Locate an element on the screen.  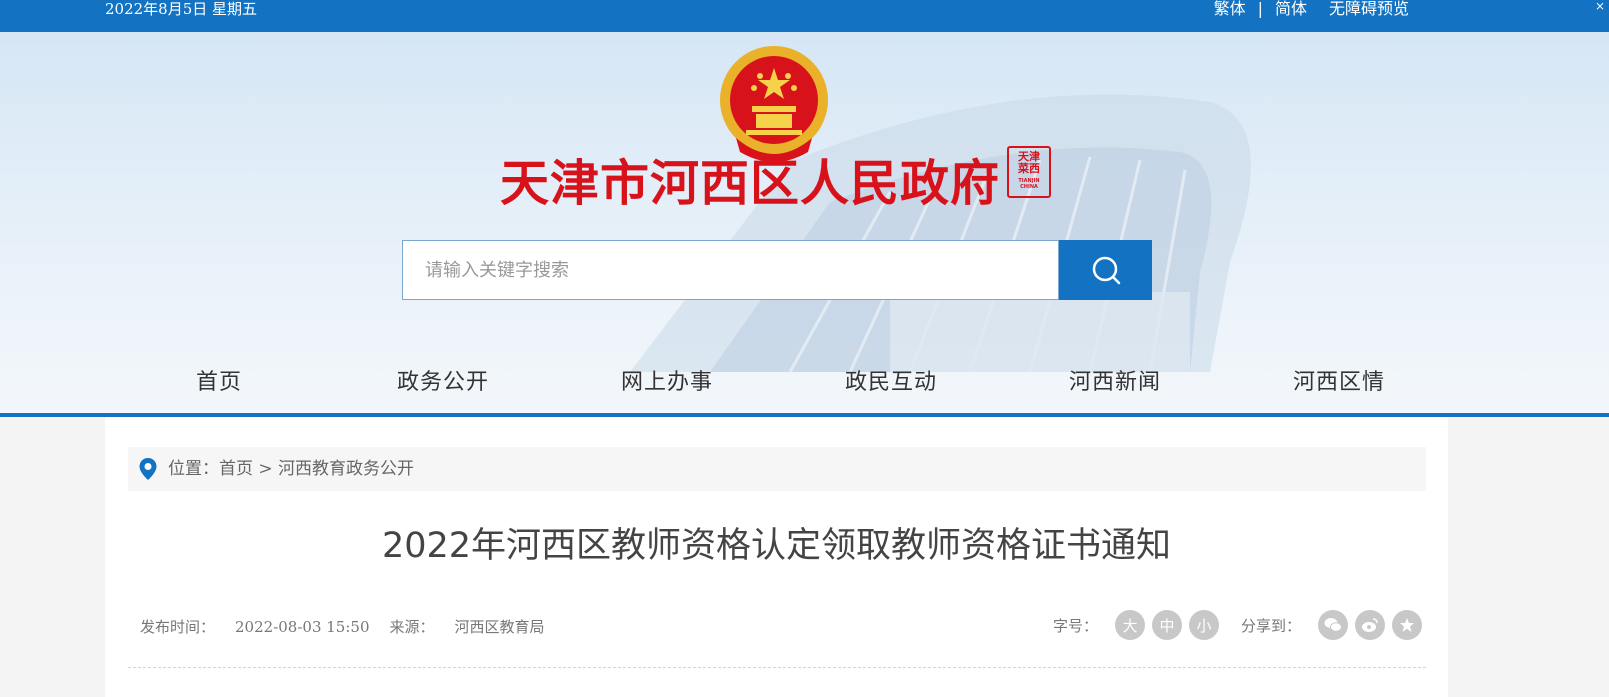
article-meta: 发布时间： 2022-08-03 15:50 来源： 河西区教育局 is located at coordinates (342, 627).